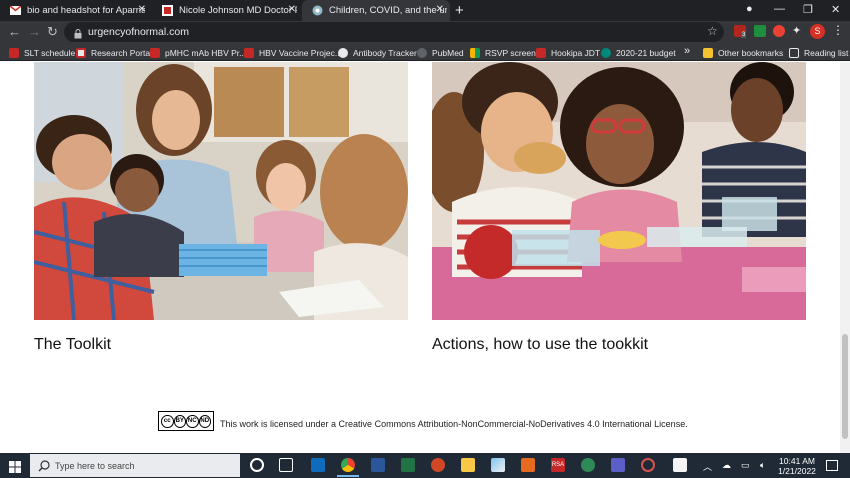  What do you see at coordinates (318, 465) in the screenshot?
I see `outlook-icon` at bounding box center [318, 465].